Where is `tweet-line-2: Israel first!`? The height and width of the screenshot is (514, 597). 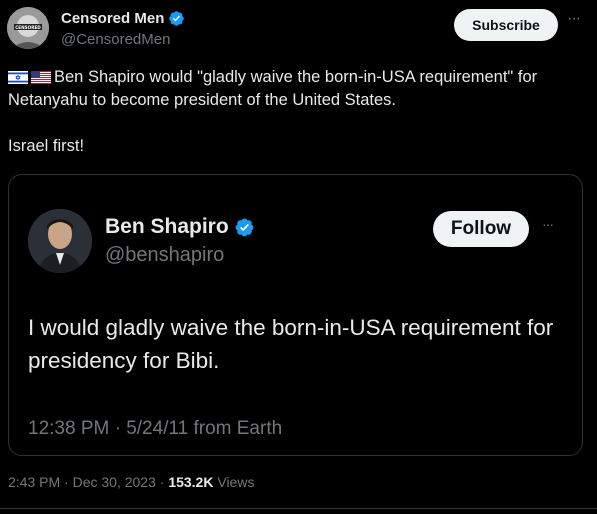 tweet-line-2: Israel first! is located at coordinates (46, 146).